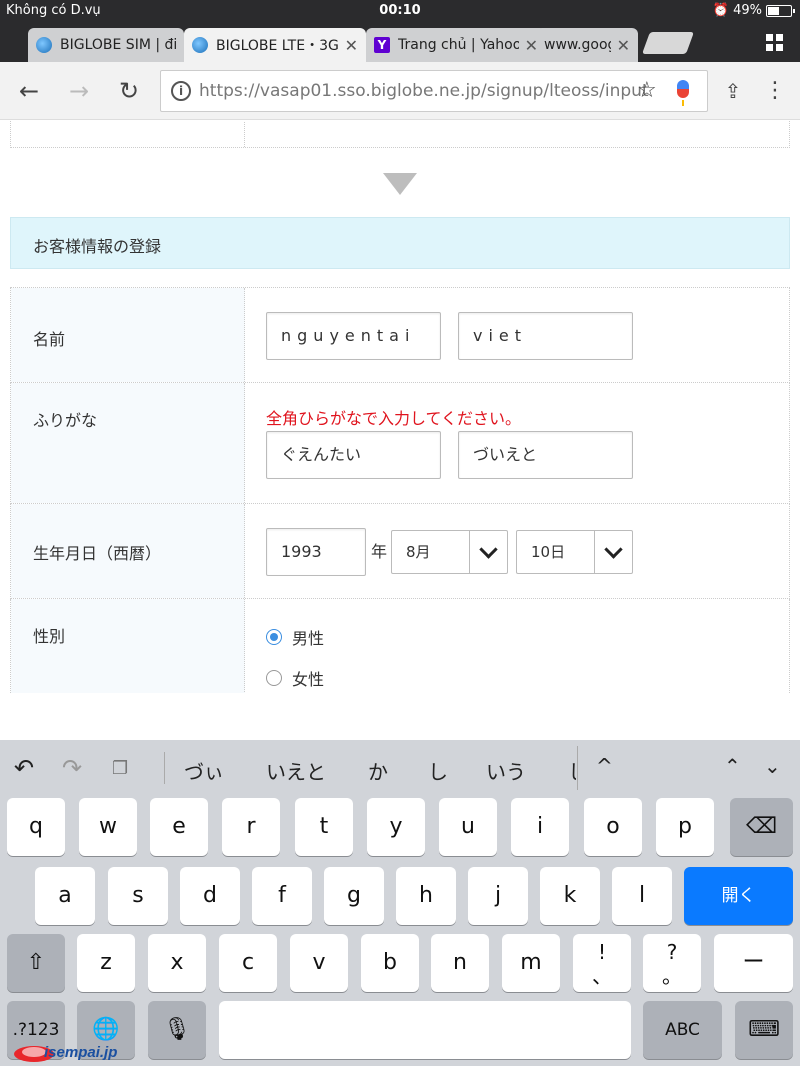 Image resolution: width=800 pixels, height=1066 pixels. What do you see at coordinates (24, 768) in the screenshot?
I see `undo-icon: ↶` at bounding box center [24, 768].